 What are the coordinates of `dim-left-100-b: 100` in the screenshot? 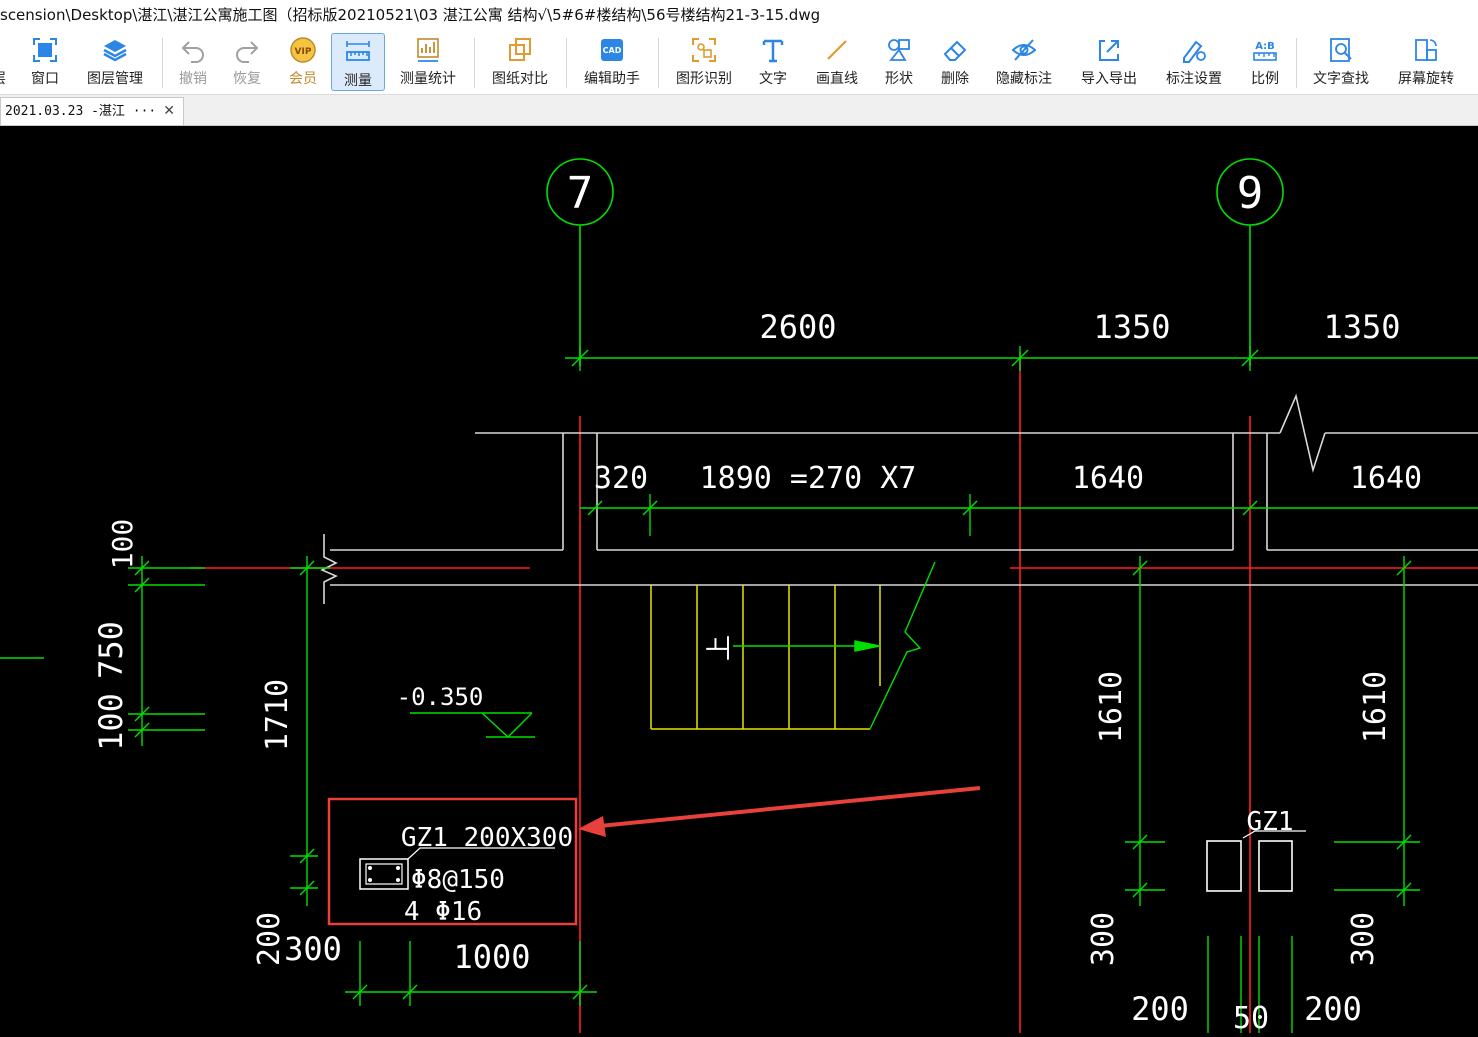 It's located at (111, 722).